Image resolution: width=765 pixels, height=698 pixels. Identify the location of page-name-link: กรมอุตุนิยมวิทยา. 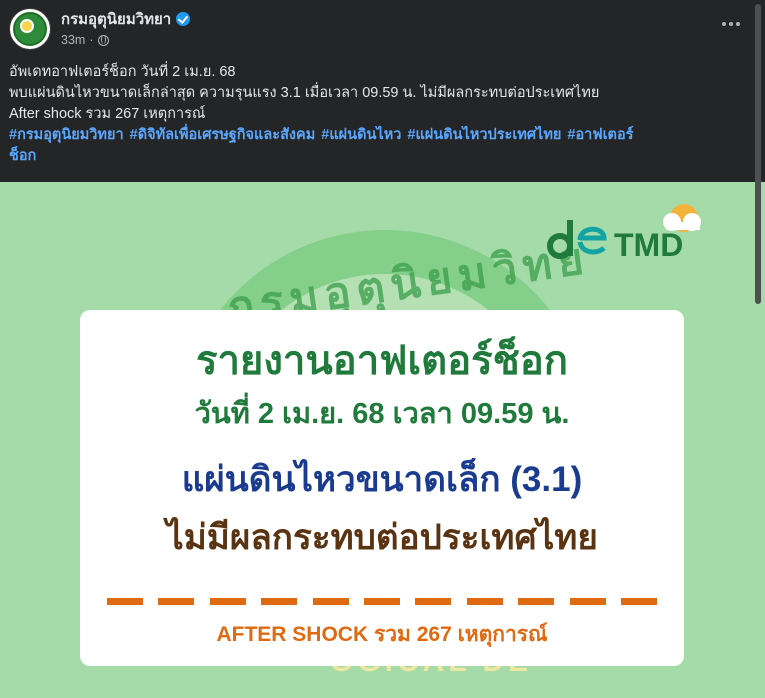
(116, 19).